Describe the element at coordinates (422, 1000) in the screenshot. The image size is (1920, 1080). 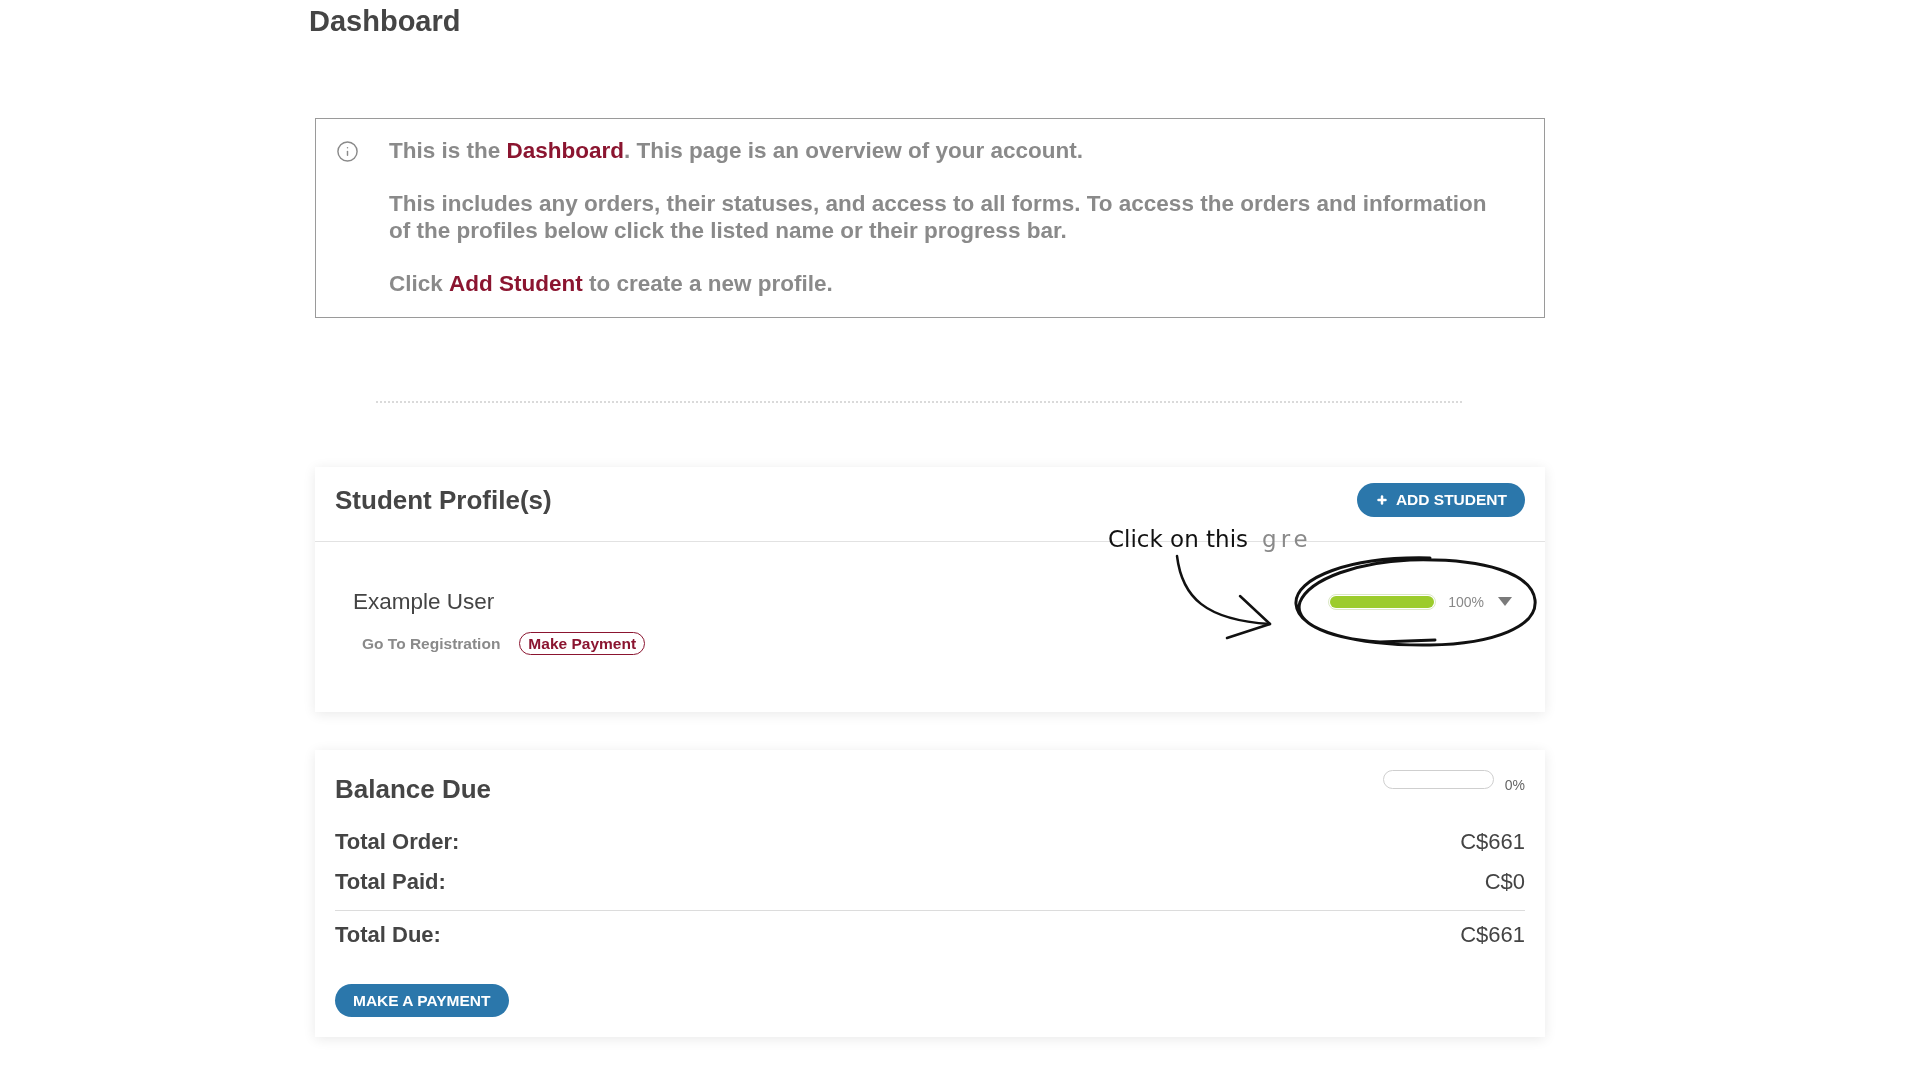
I see `make-payment-button: MAKE A PAYMENT` at that location.